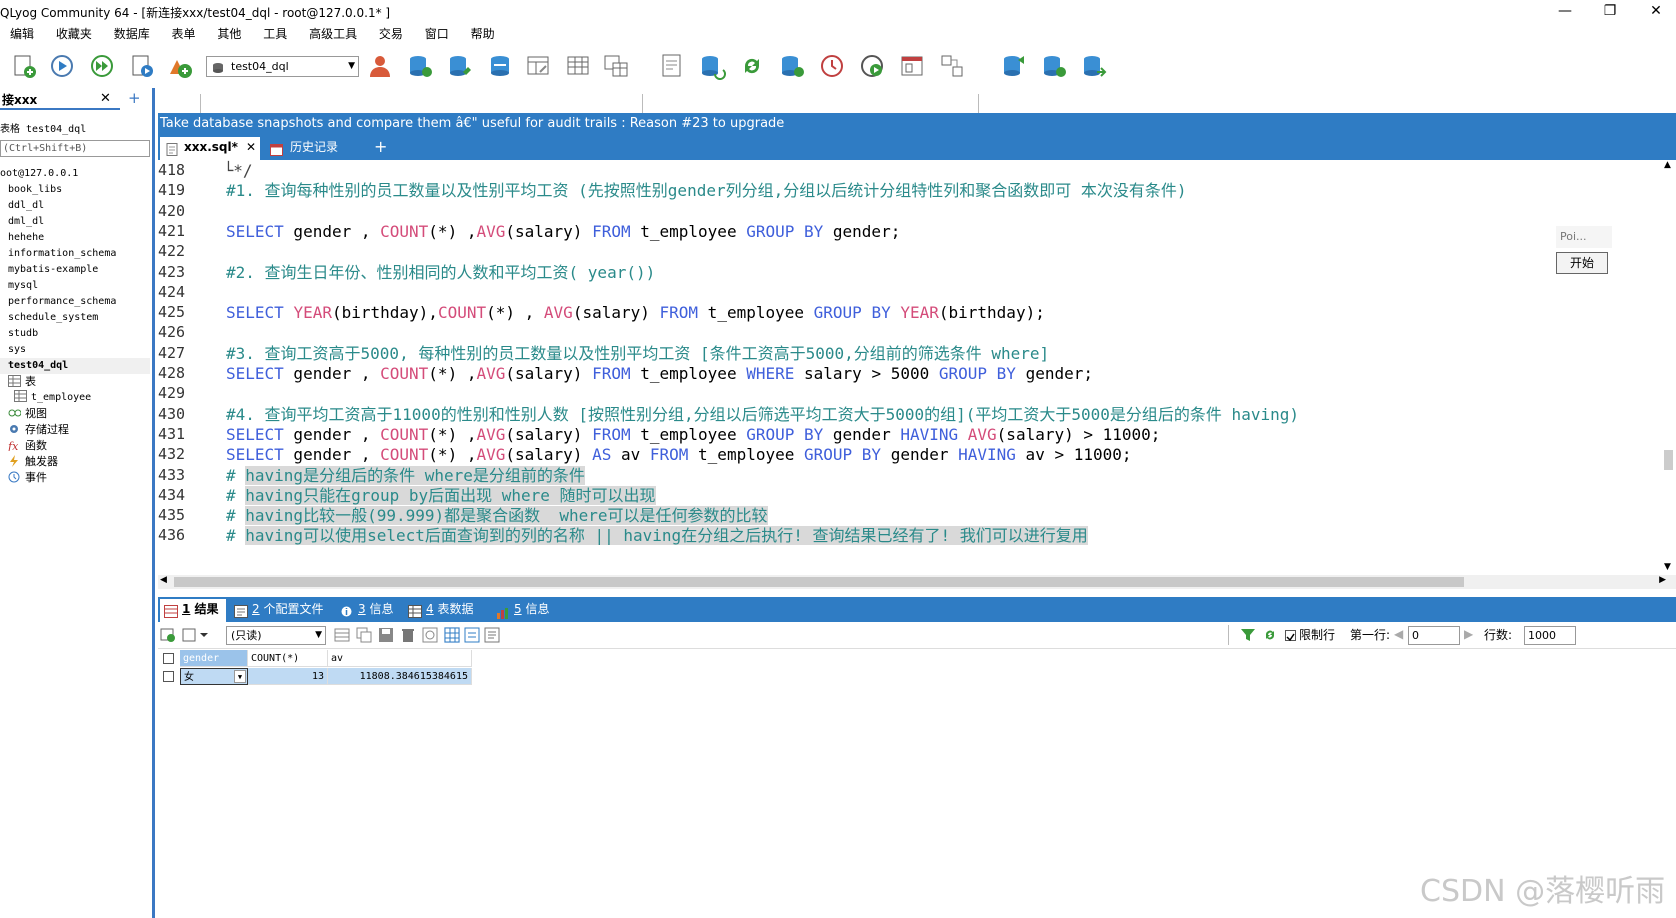 This screenshot has height=918, width=1676. Describe the element at coordinates (53, 270) in the screenshot. I see `tree-db-item: mybatis-example` at that location.